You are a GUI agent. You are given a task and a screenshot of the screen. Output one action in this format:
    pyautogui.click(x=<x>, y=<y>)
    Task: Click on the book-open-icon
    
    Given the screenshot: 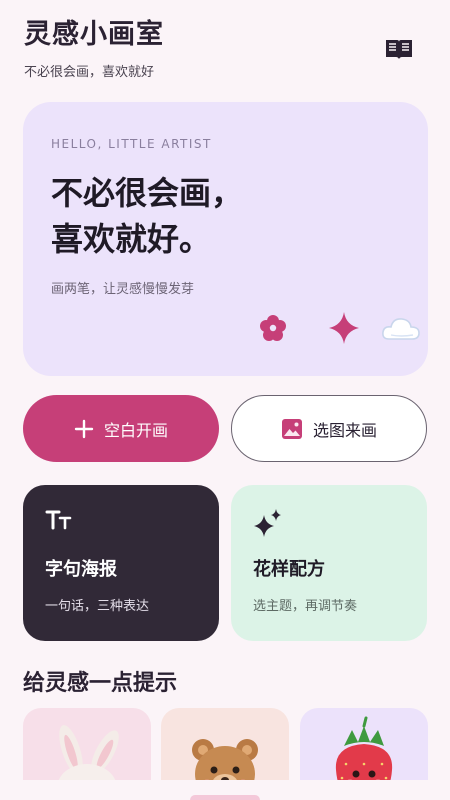 What is the action you would take?
    pyautogui.click(x=399, y=49)
    